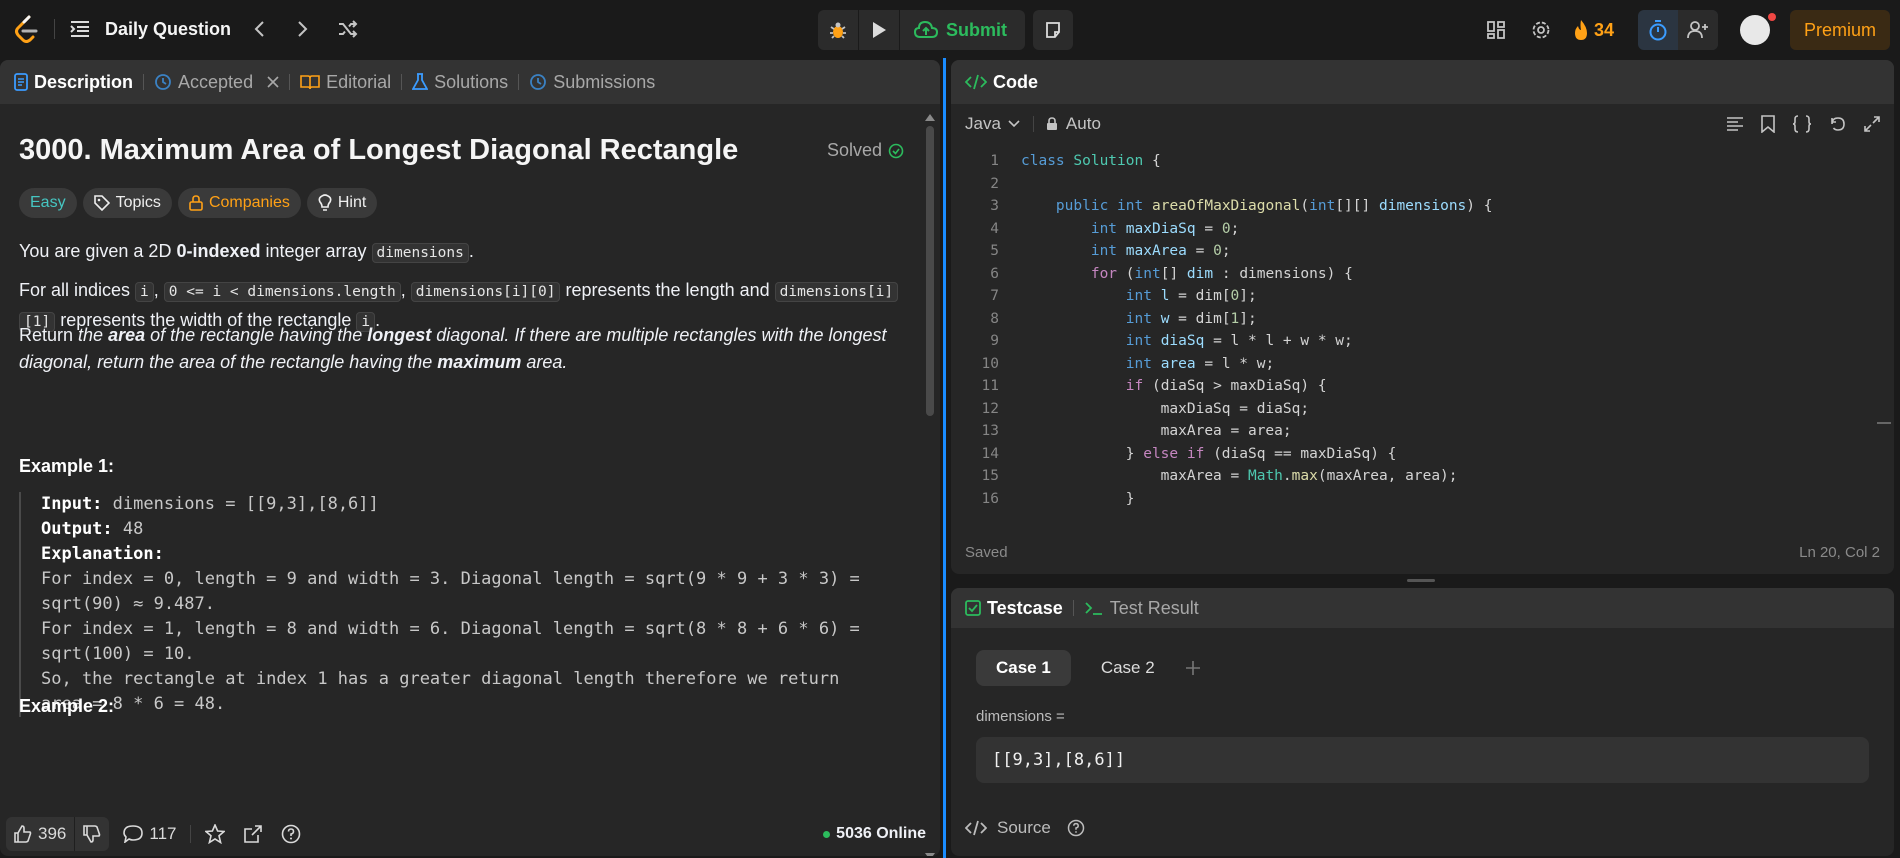 The width and height of the screenshot is (1900, 858). What do you see at coordinates (133, 834) in the screenshot?
I see `comment-icon` at bounding box center [133, 834].